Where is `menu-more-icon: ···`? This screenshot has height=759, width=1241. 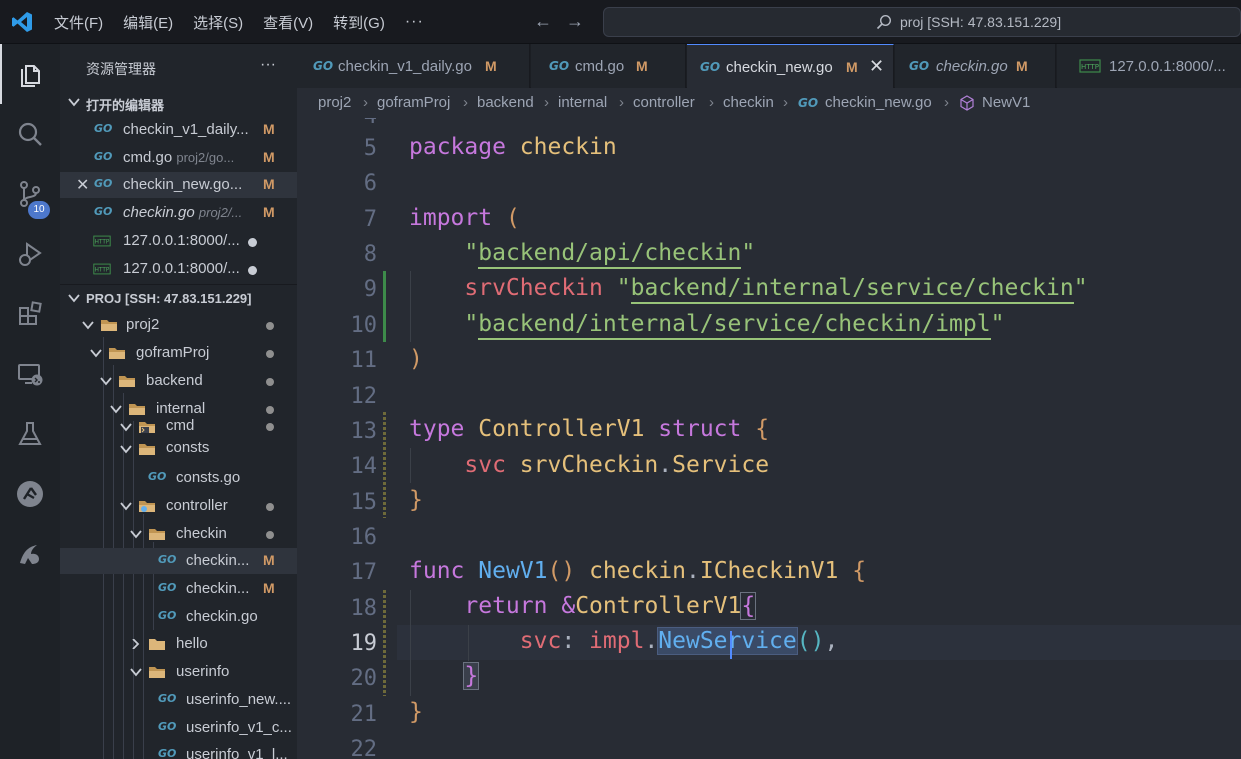
menu-more-icon: ··· is located at coordinates (414, 22).